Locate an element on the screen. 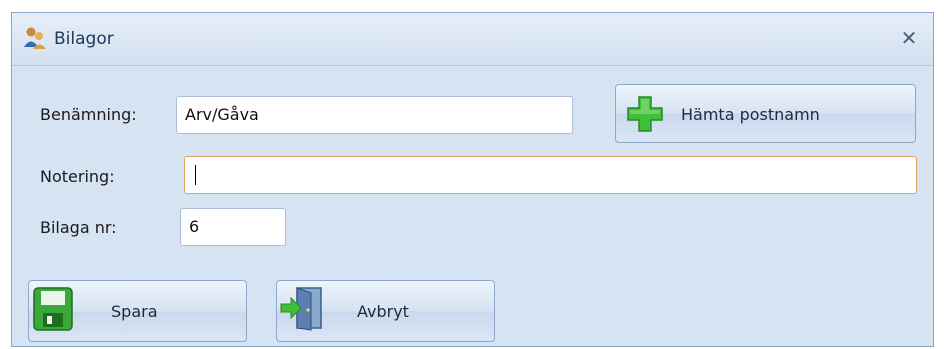 Image resolution: width=944 pixels, height=349 pixels. hamta-postnamn-label: Hämta postnamn is located at coordinates (750, 114).